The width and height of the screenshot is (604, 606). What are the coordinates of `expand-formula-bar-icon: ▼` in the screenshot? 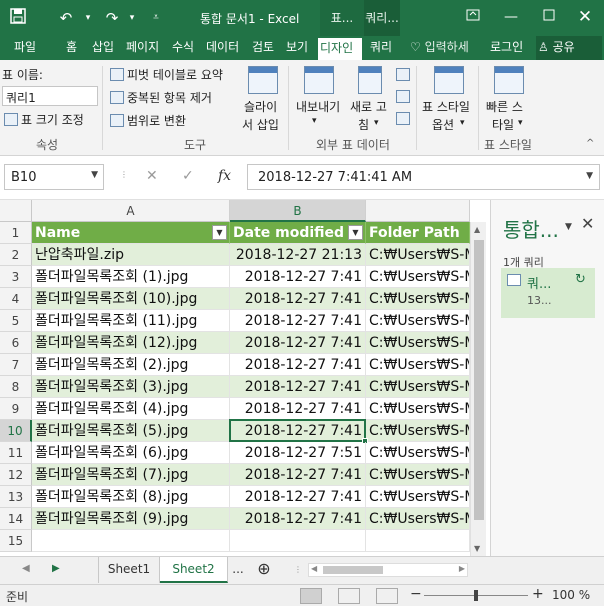 It's located at (589, 176).